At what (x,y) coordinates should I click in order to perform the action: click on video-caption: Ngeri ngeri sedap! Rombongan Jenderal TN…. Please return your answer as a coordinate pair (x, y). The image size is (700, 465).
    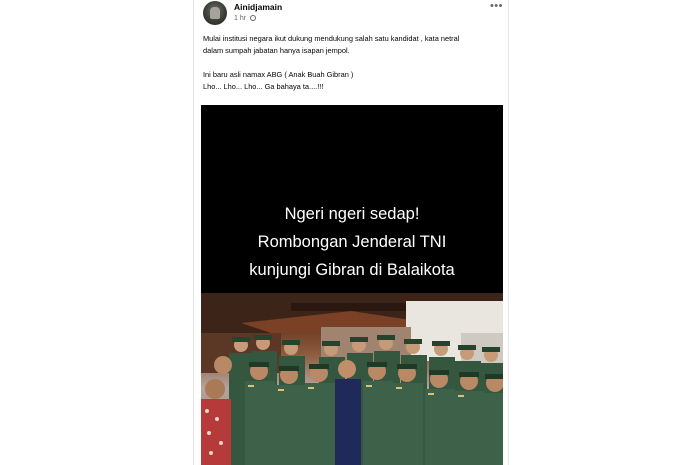
    Looking at the image, I should click on (352, 242).